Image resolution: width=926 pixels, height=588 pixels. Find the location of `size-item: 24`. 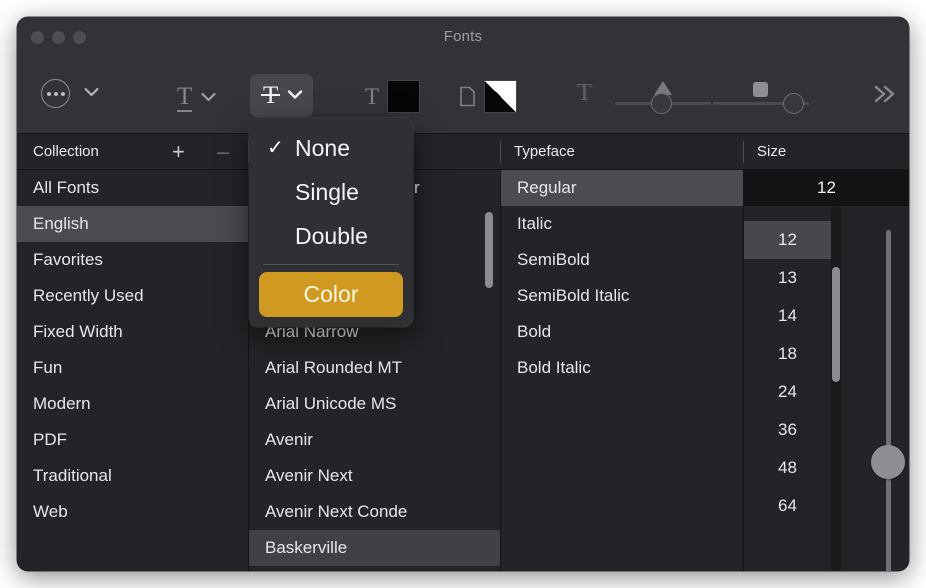

size-item: 24 is located at coordinates (787, 392).